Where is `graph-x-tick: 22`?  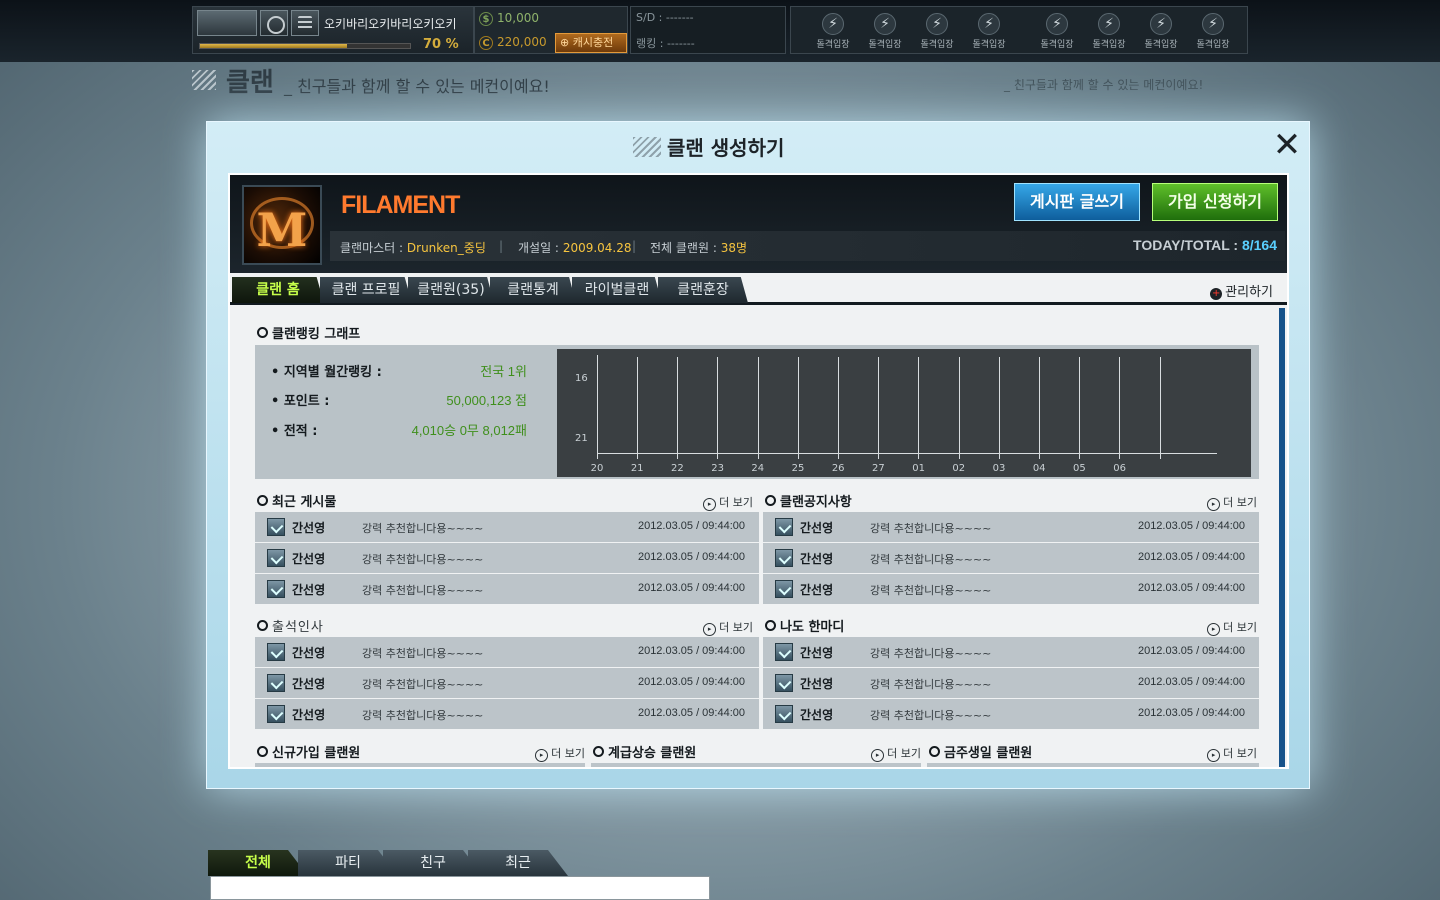 graph-x-tick: 22 is located at coordinates (677, 468).